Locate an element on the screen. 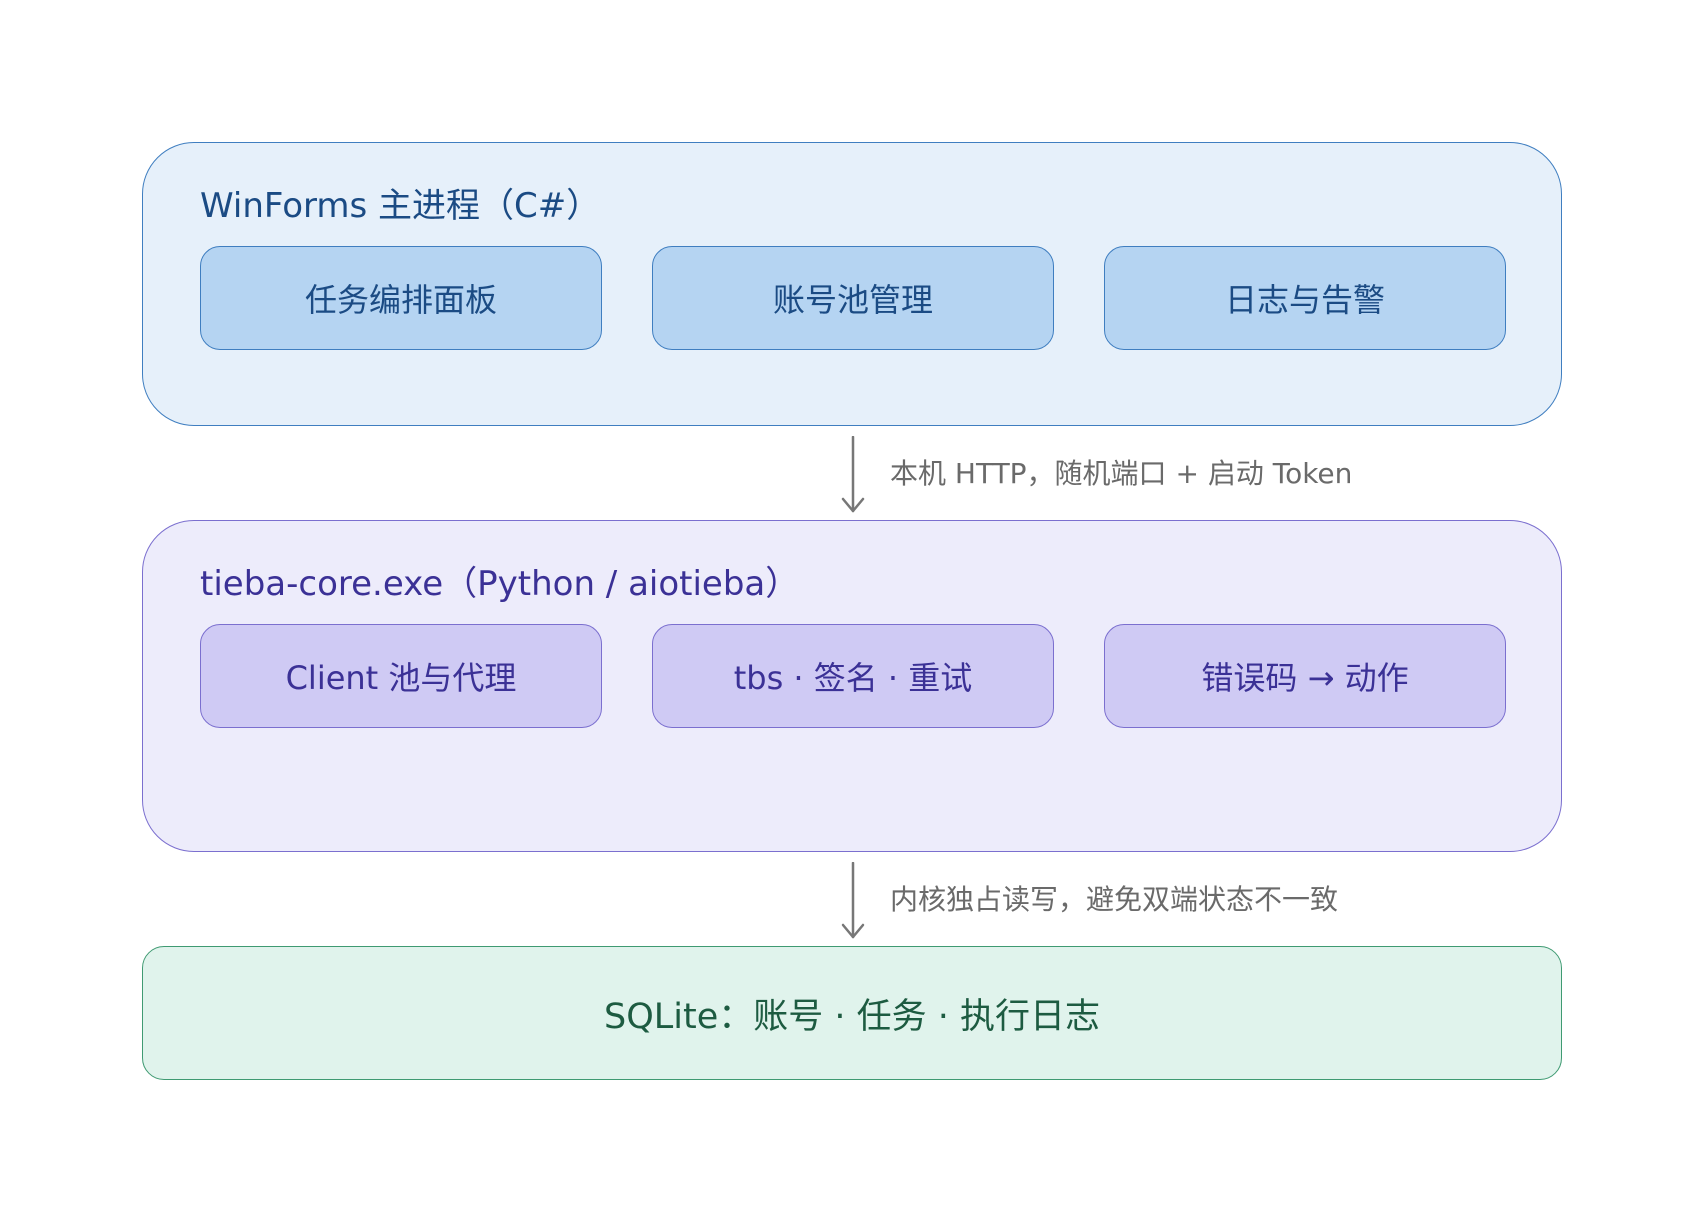  account-pool-management-module: 账号池管理 is located at coordinates (853, 298).